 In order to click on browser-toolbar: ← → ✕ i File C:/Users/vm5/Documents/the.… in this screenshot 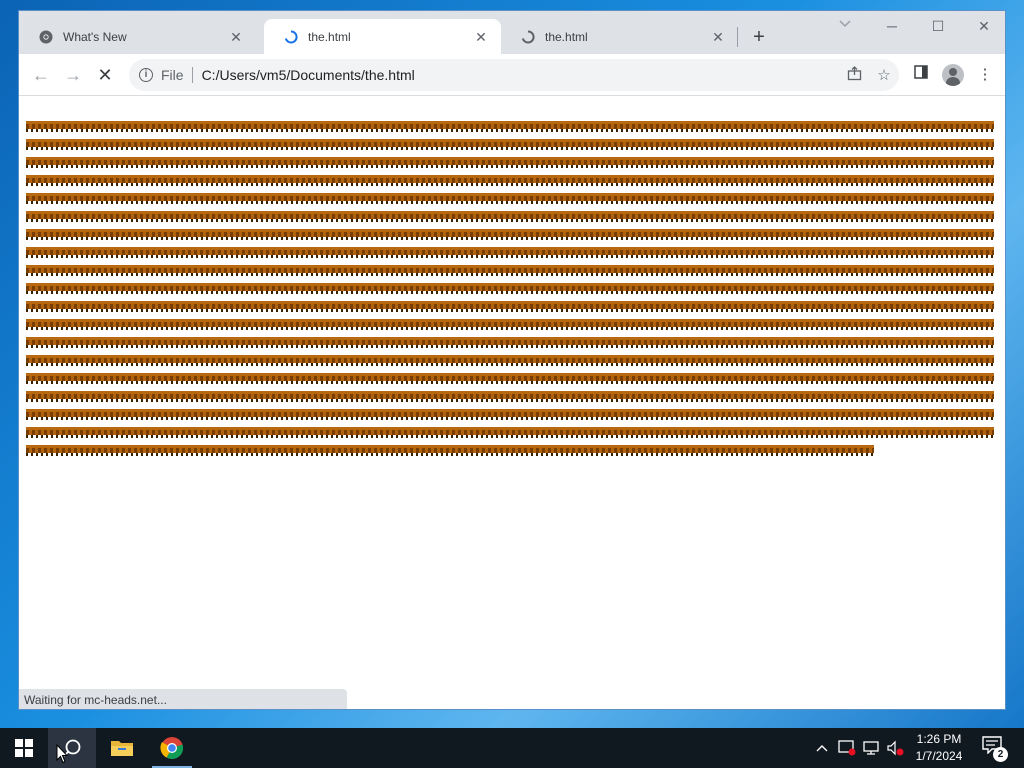, I will do `click(512, 75)`.